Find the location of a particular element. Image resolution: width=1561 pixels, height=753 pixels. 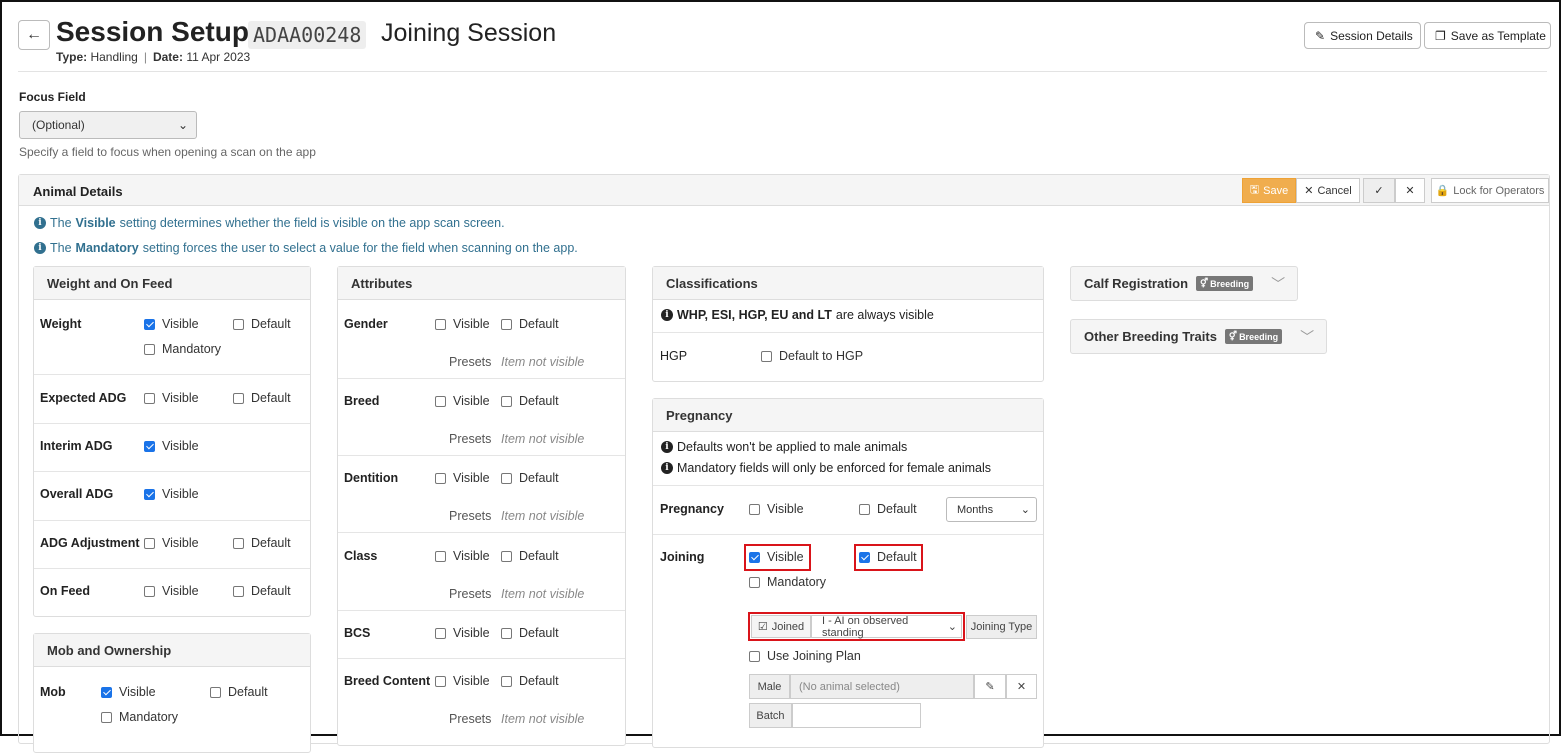

clear-male-button: ✕ is located at coordinates (1021, 686).